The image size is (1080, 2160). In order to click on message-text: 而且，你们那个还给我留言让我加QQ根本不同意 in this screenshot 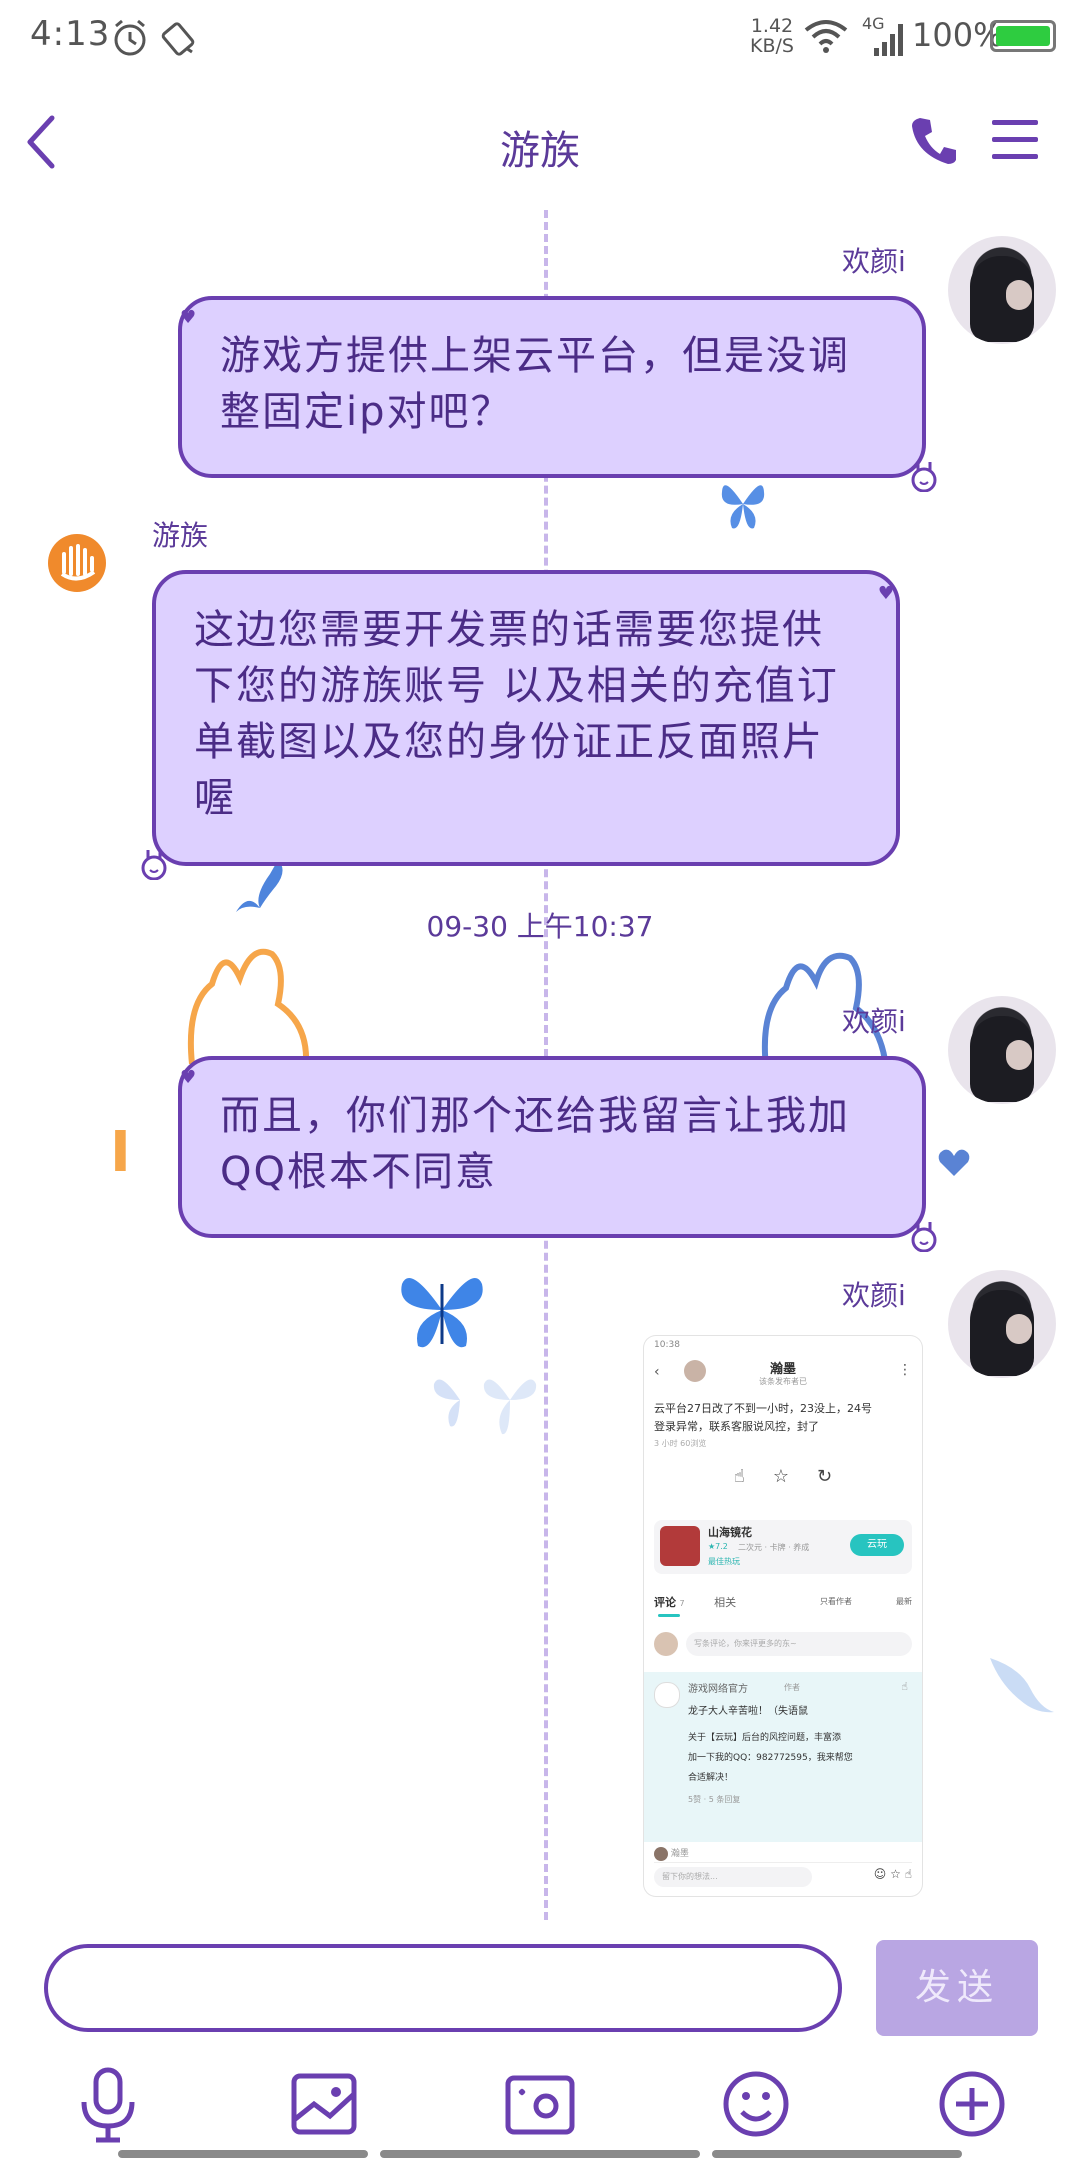, I will do `click(535, 1144)`.